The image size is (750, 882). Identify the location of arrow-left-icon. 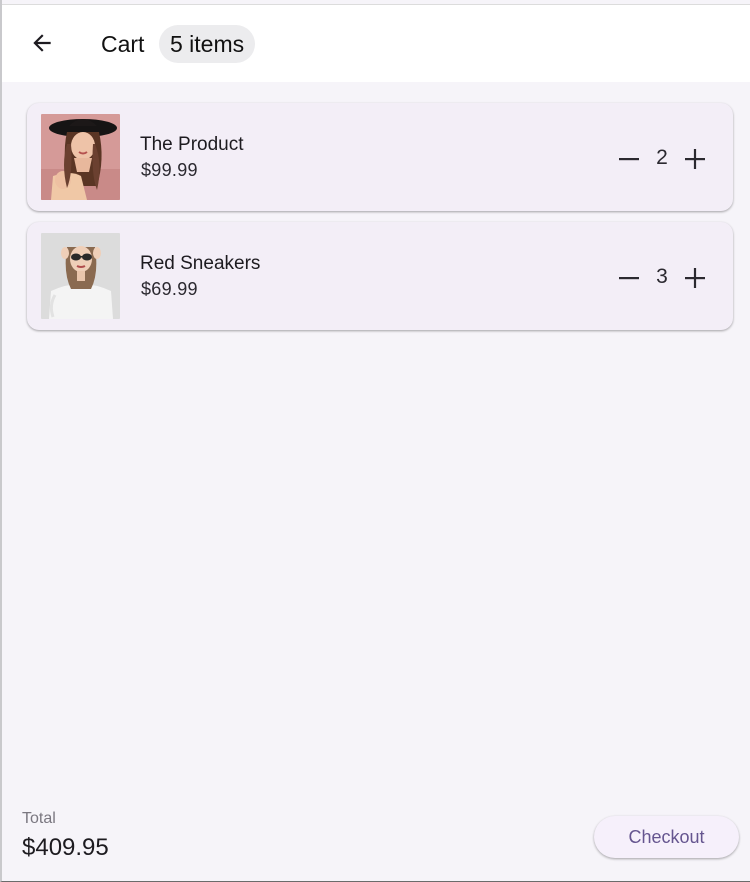
(42, 43).